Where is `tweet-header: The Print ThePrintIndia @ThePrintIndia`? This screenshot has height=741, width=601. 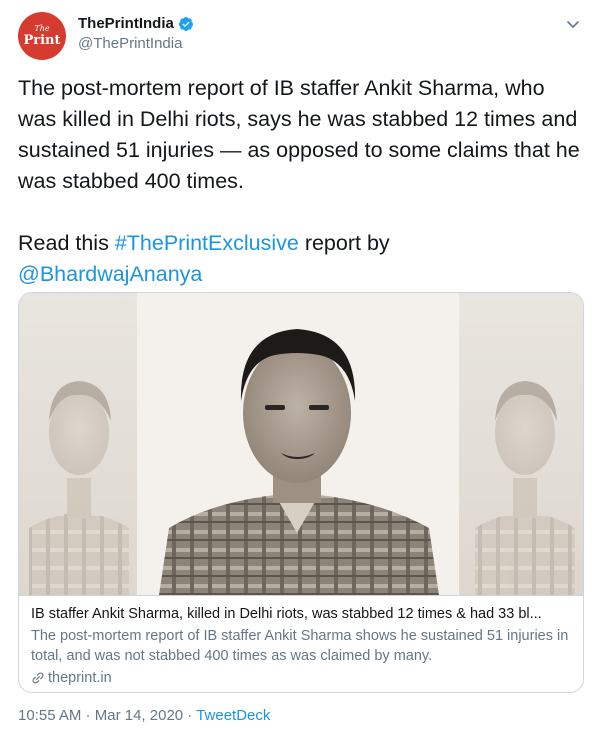
tweet-header: The Print ThePrintIndia @ThePrintIndia is located at coordinates (300, 36).